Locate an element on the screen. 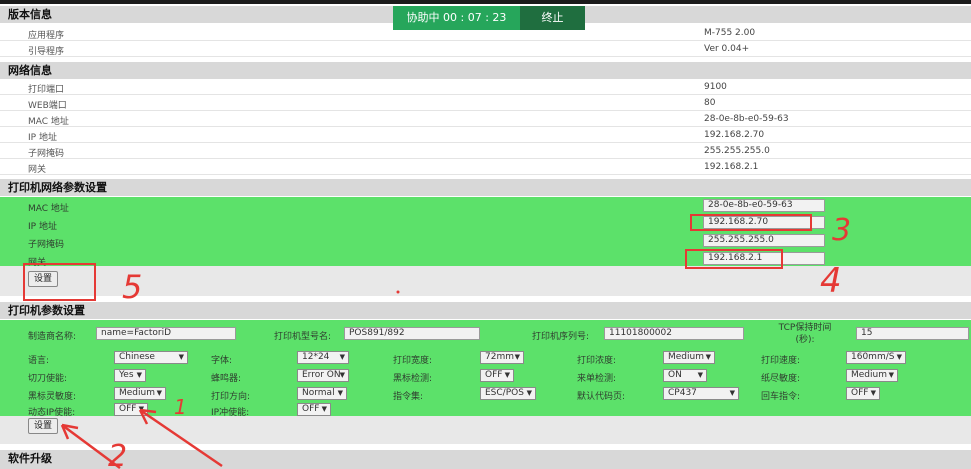 This screenshot has width=971, height=469. blackmark-label: 黑标检测: is located at coordinates (413, 379).